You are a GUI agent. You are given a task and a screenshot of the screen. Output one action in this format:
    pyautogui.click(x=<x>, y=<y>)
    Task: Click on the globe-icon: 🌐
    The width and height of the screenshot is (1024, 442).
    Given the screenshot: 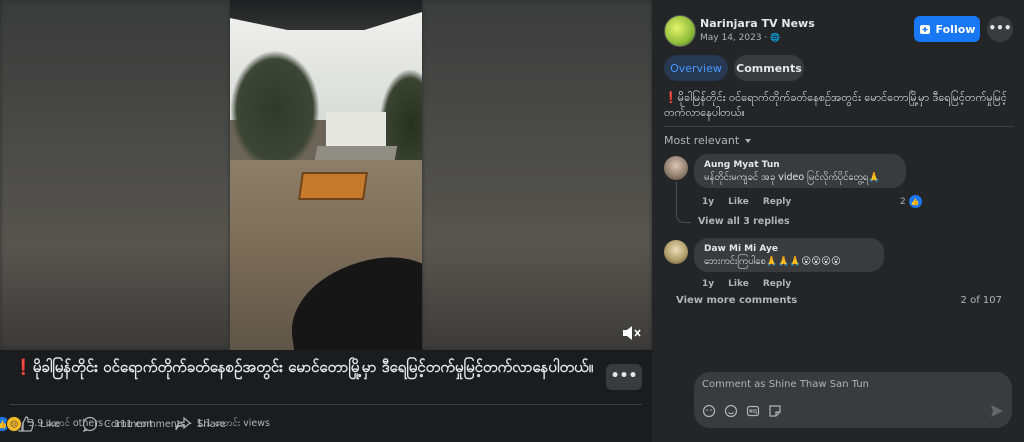 What is the action you would take?
    pyautogui.click(x=775, y=37)
    